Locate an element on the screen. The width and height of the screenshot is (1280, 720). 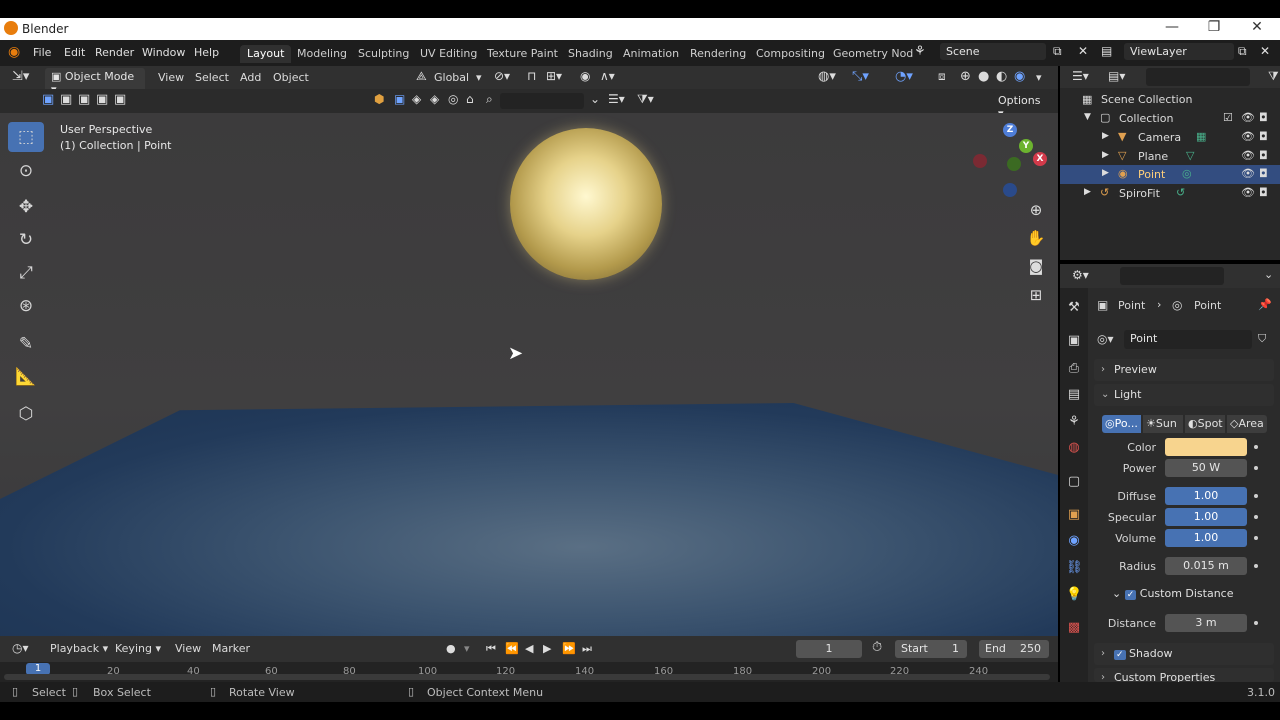
tab-rendering: Rendering is located at coordinates (718, 54).